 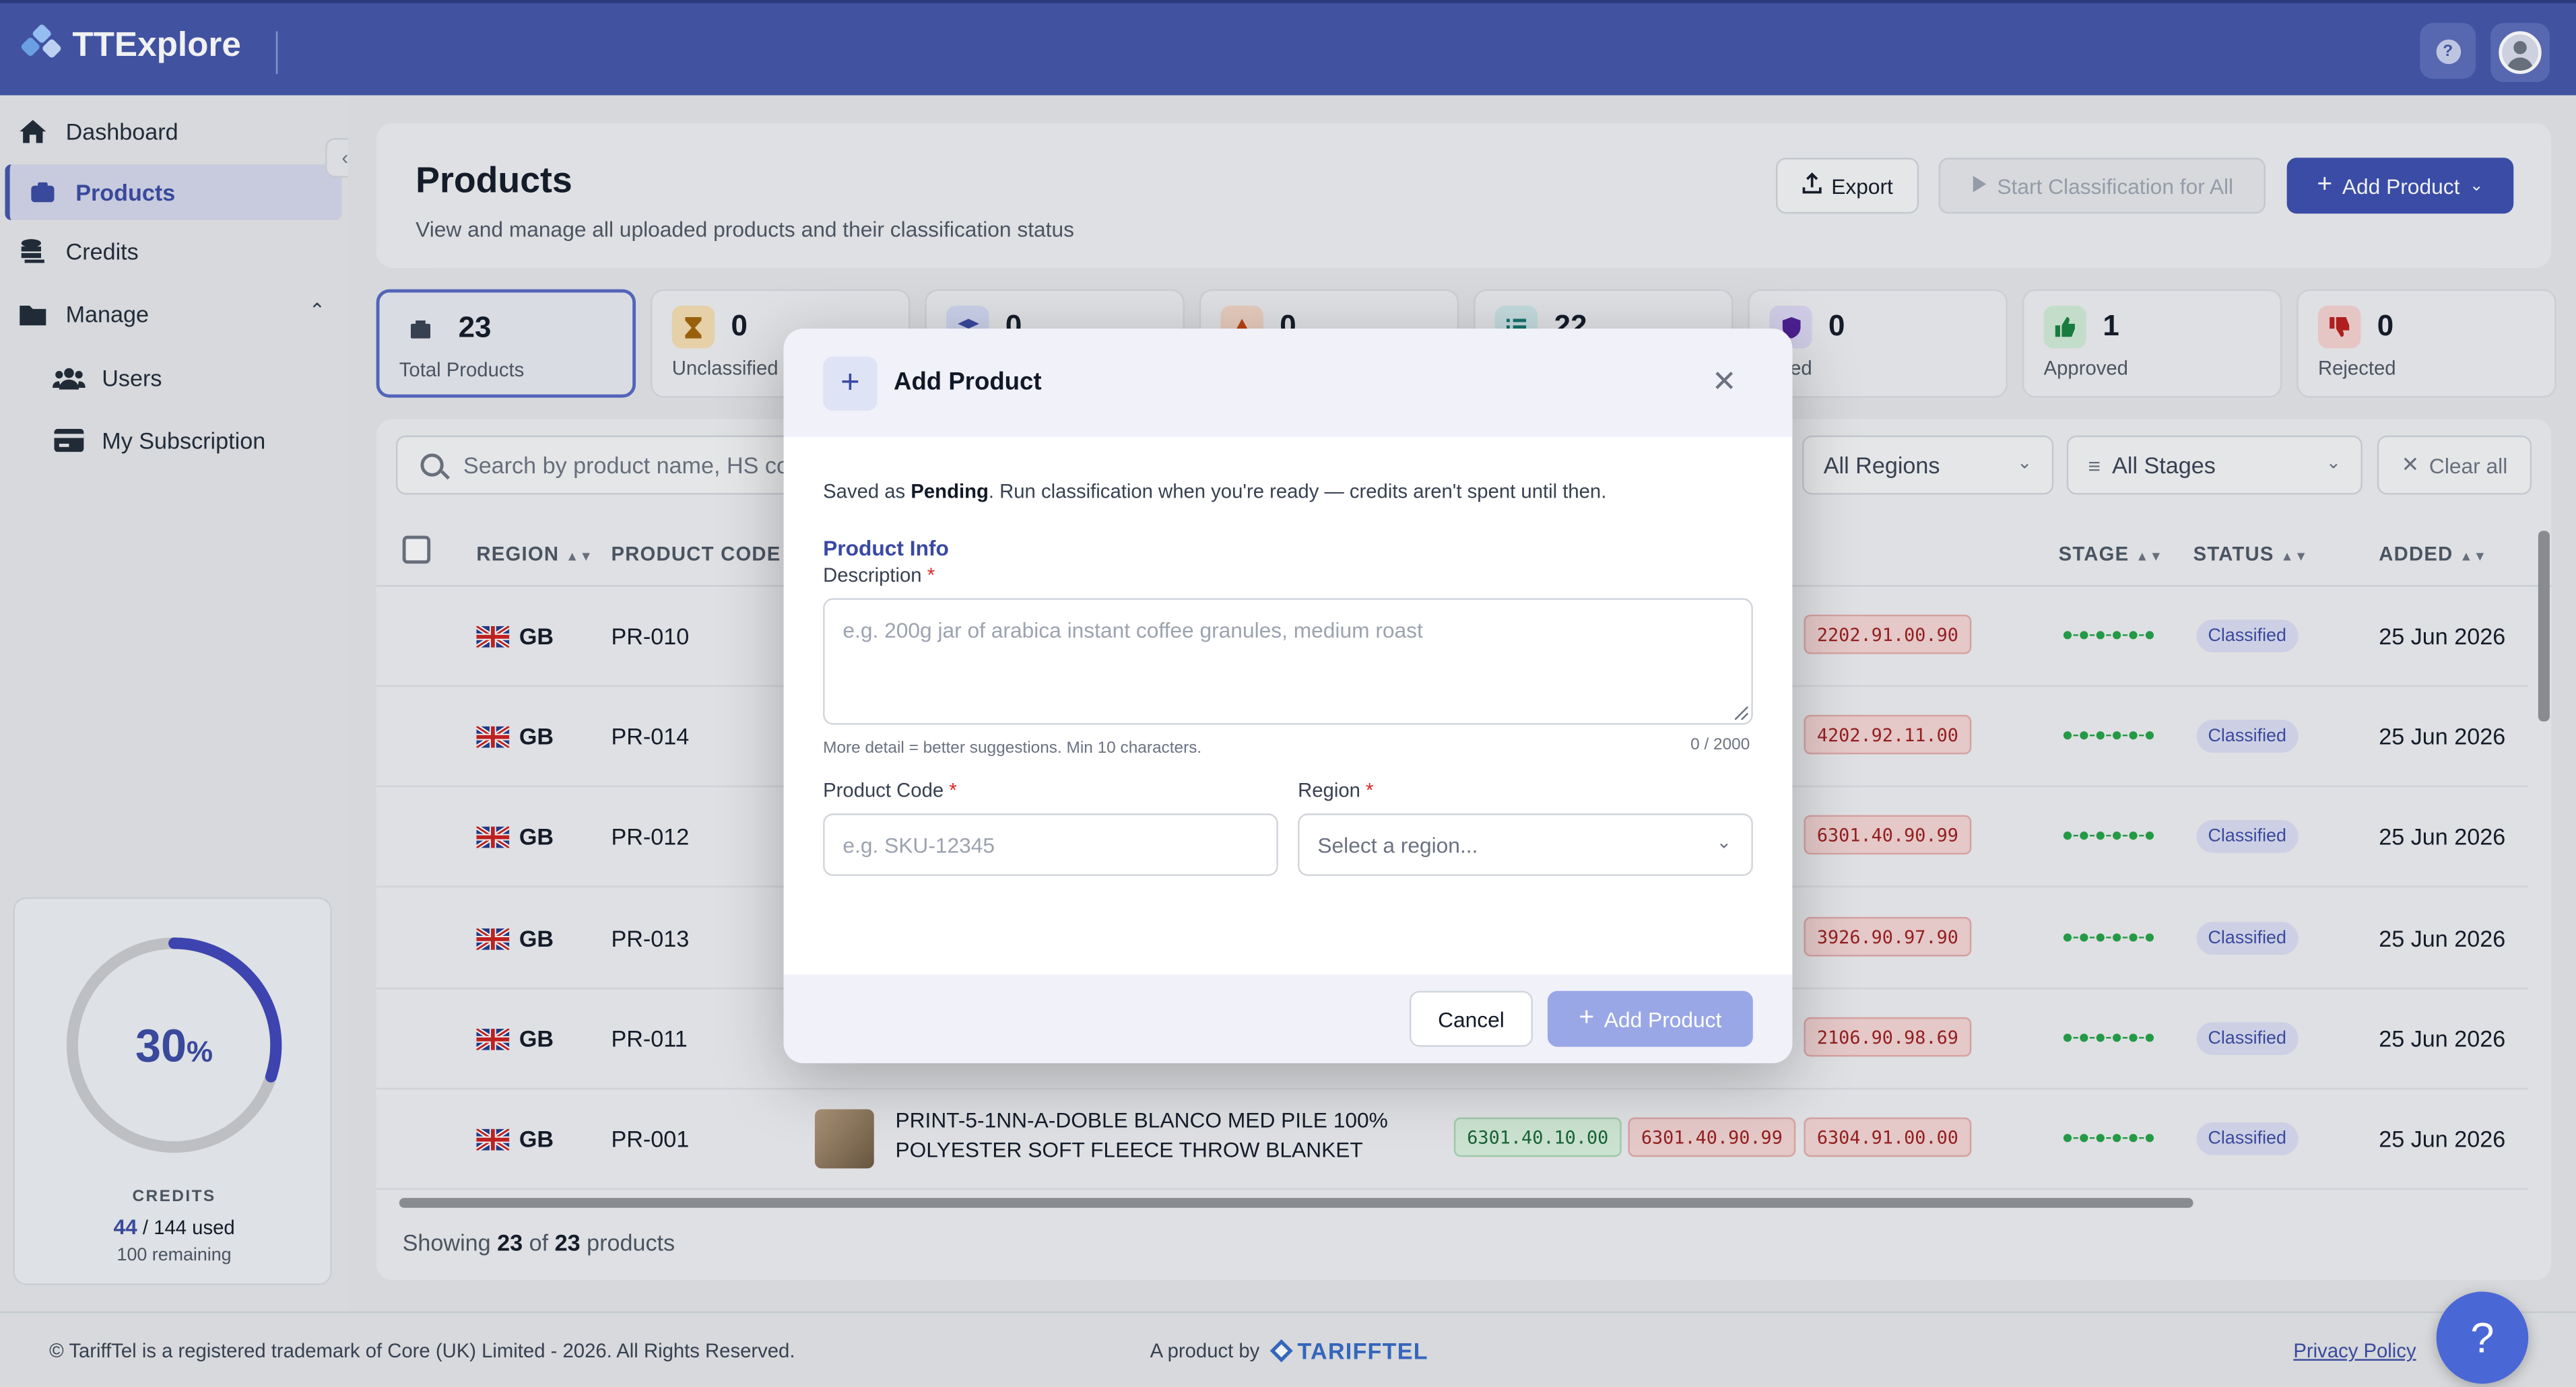 What do you see at coordinates (1288, 1019) in the screenshot?
I see `modal-footer: Cancel + Add Product` at bounding box center [1288, 1019].